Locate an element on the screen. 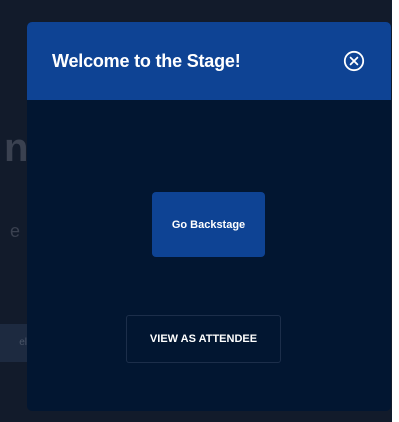  modal-title: Welcome to the Stage! is located at coordinates (146, 60).